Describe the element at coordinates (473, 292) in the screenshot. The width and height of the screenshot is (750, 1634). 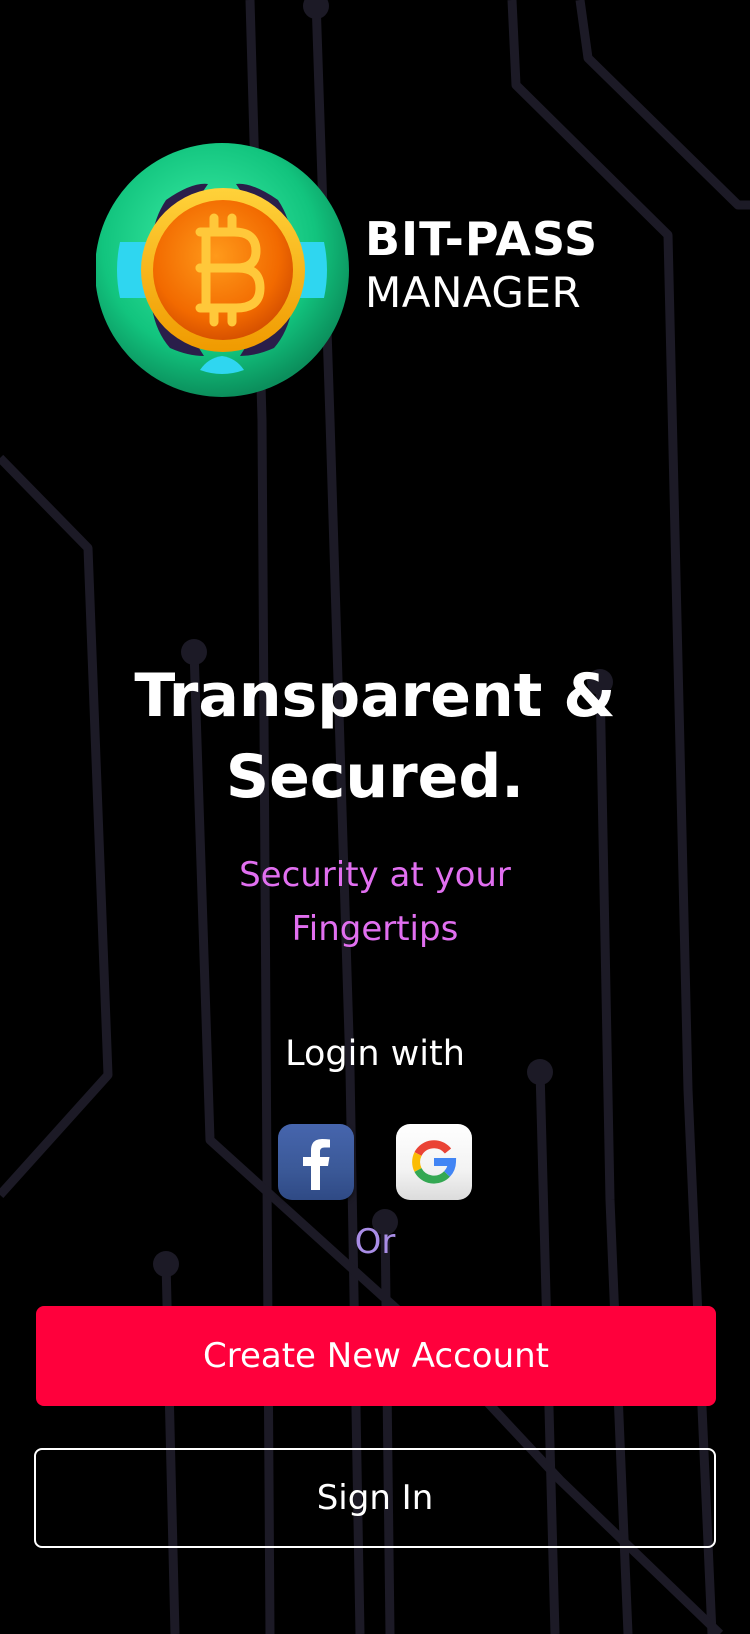
I see `brand-subtitle: MANAGER` at that location.